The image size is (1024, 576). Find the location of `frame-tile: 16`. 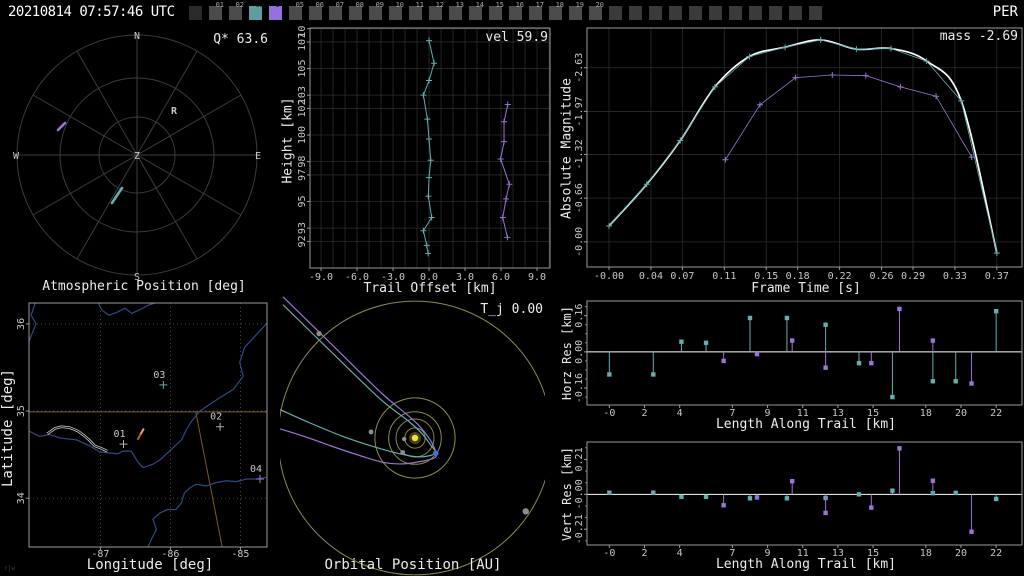

frame-tile: 16 is located at coordinates (516, 10).